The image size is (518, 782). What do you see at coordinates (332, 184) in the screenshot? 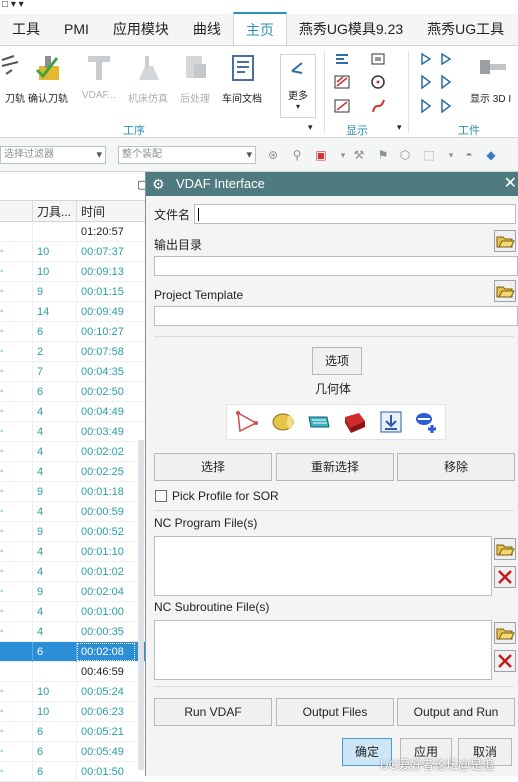
I see `dialog-title-bar: ⚙ VDAF Interface ✕` at bounding box center [332, 184].